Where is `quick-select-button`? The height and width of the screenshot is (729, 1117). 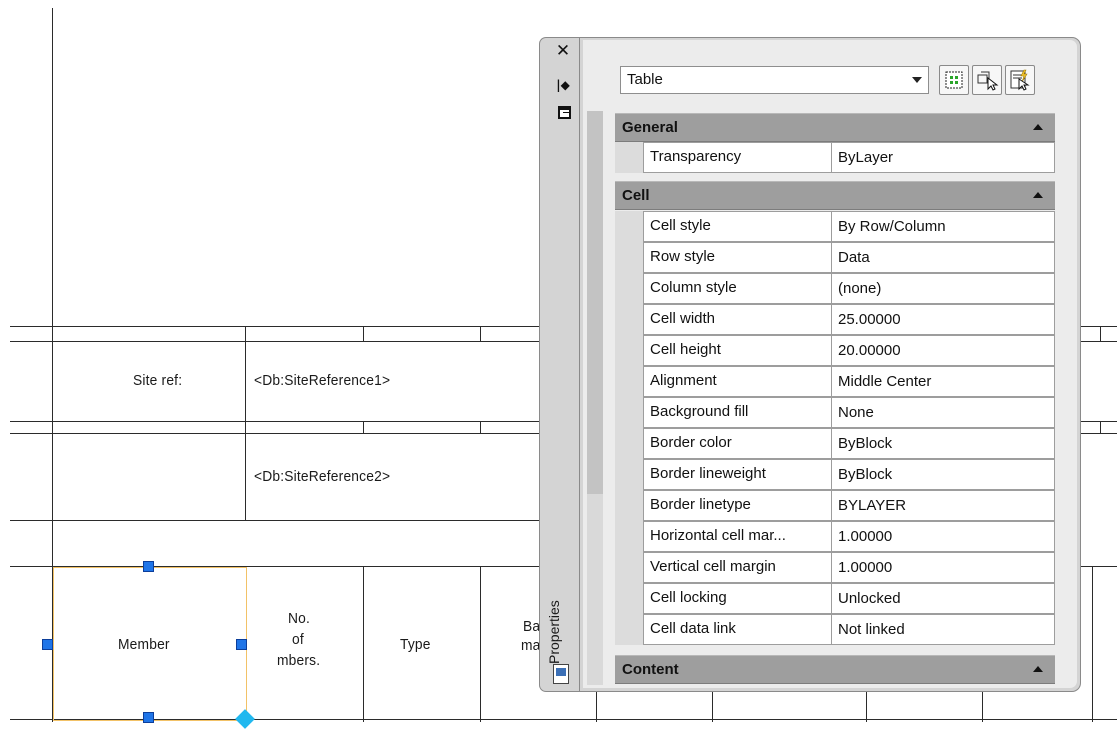 quick-select-button is located at coordinates (1020, 80).